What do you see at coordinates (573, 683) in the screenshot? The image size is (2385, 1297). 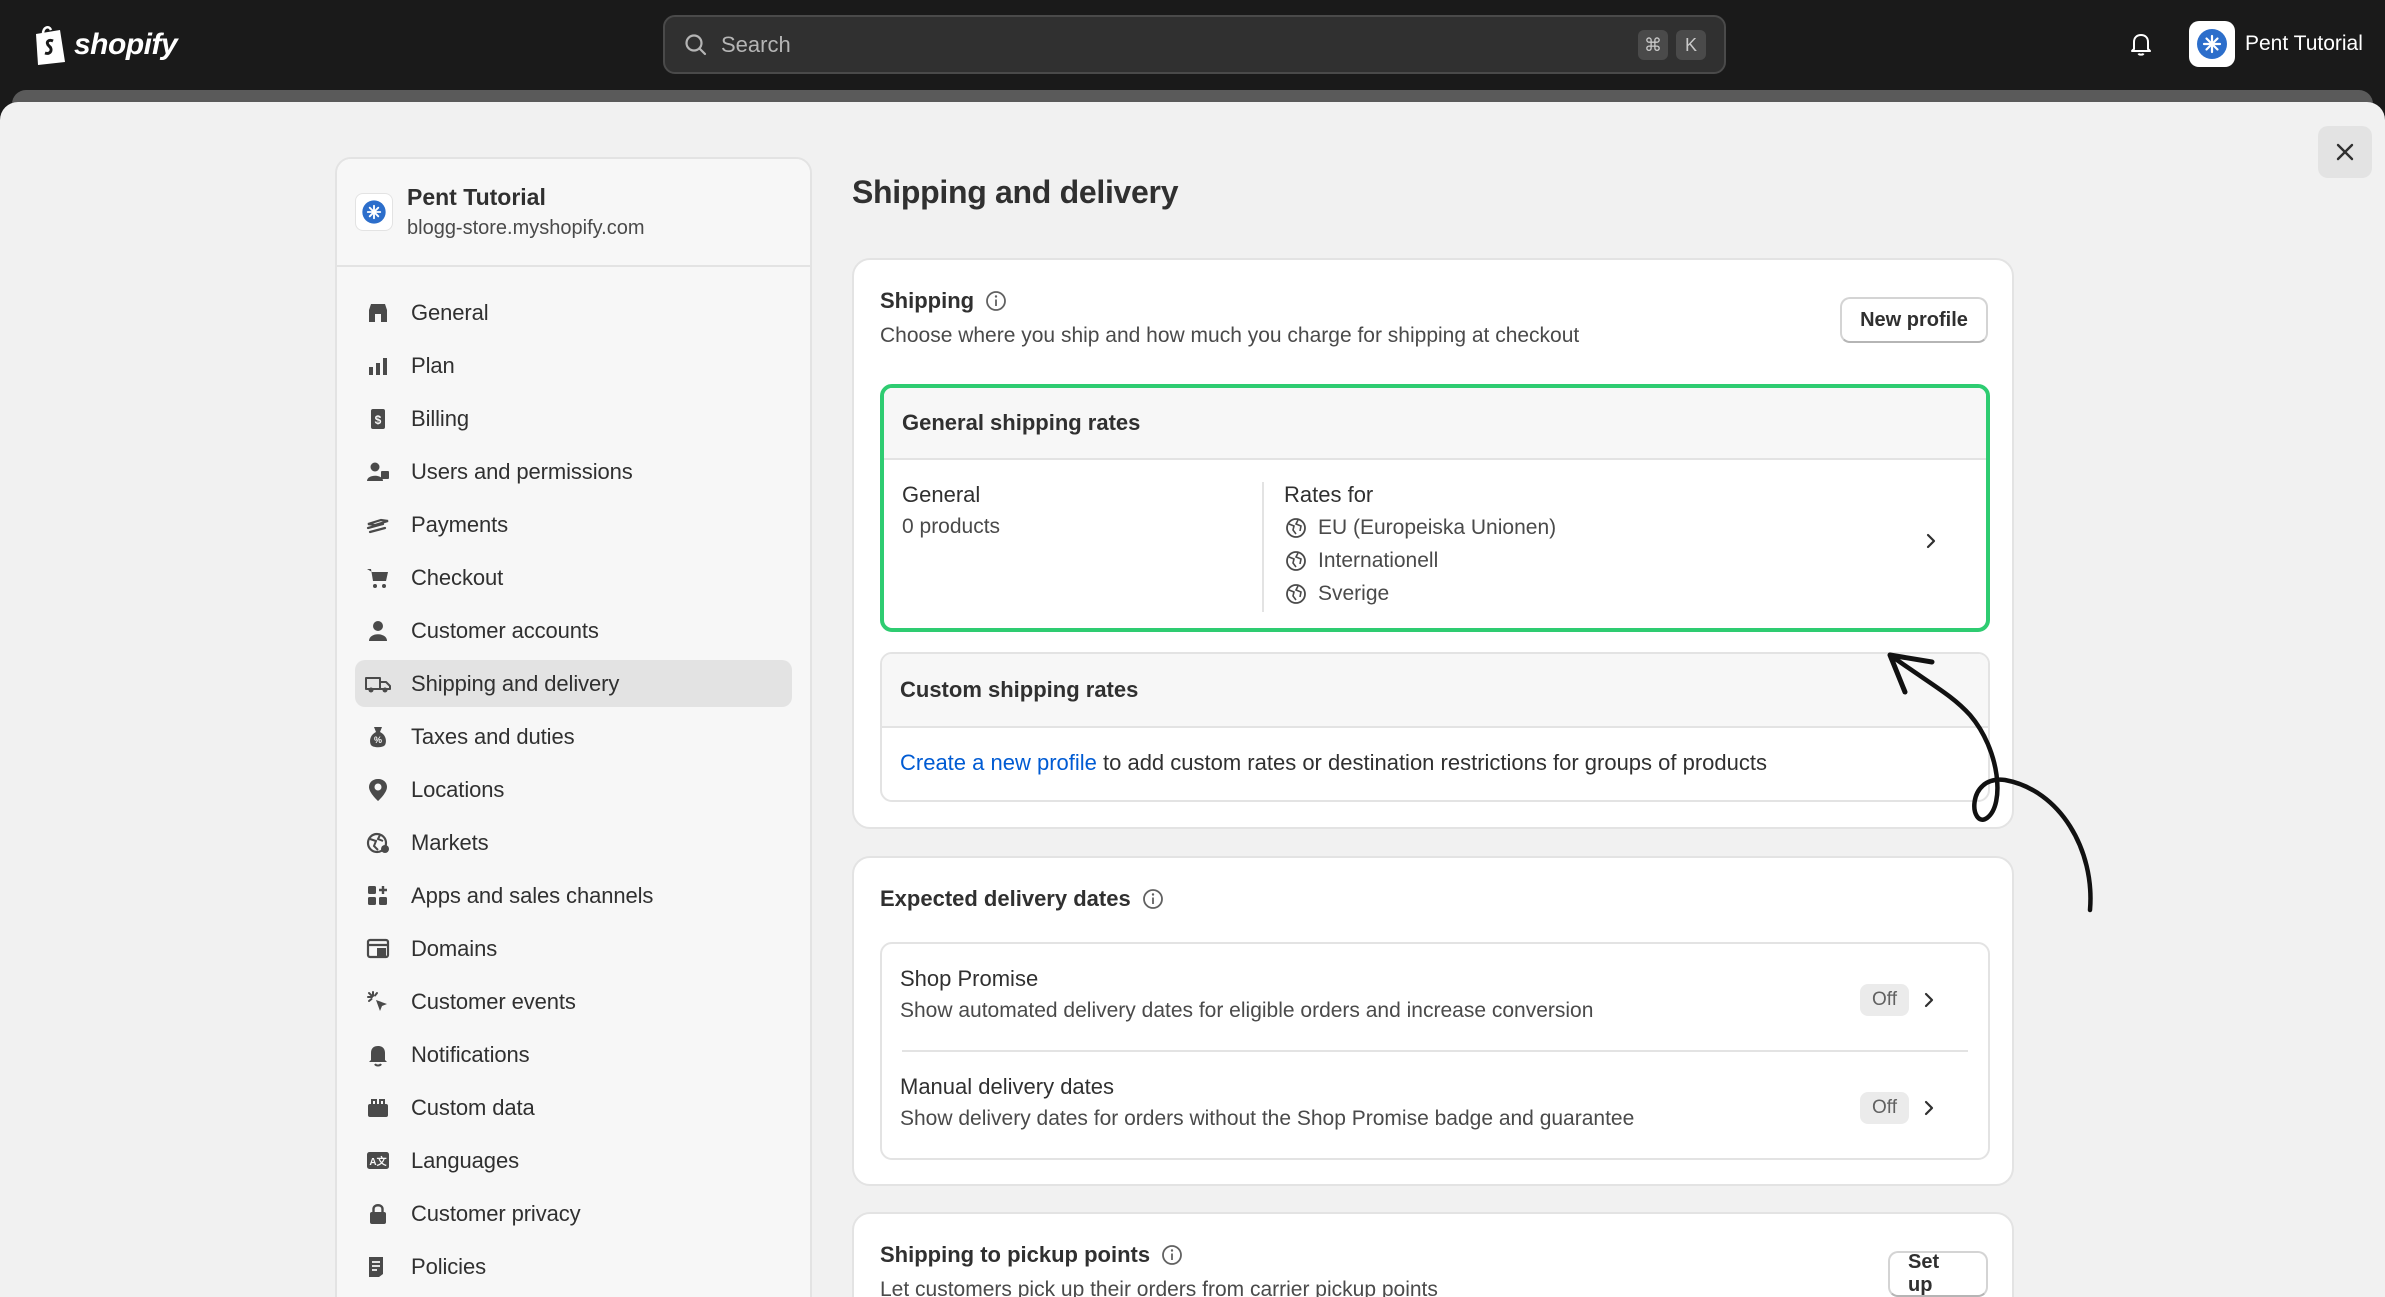 I see `sidebar-item-shipping: Shipping and delivery` at bounding box center [573, 683].